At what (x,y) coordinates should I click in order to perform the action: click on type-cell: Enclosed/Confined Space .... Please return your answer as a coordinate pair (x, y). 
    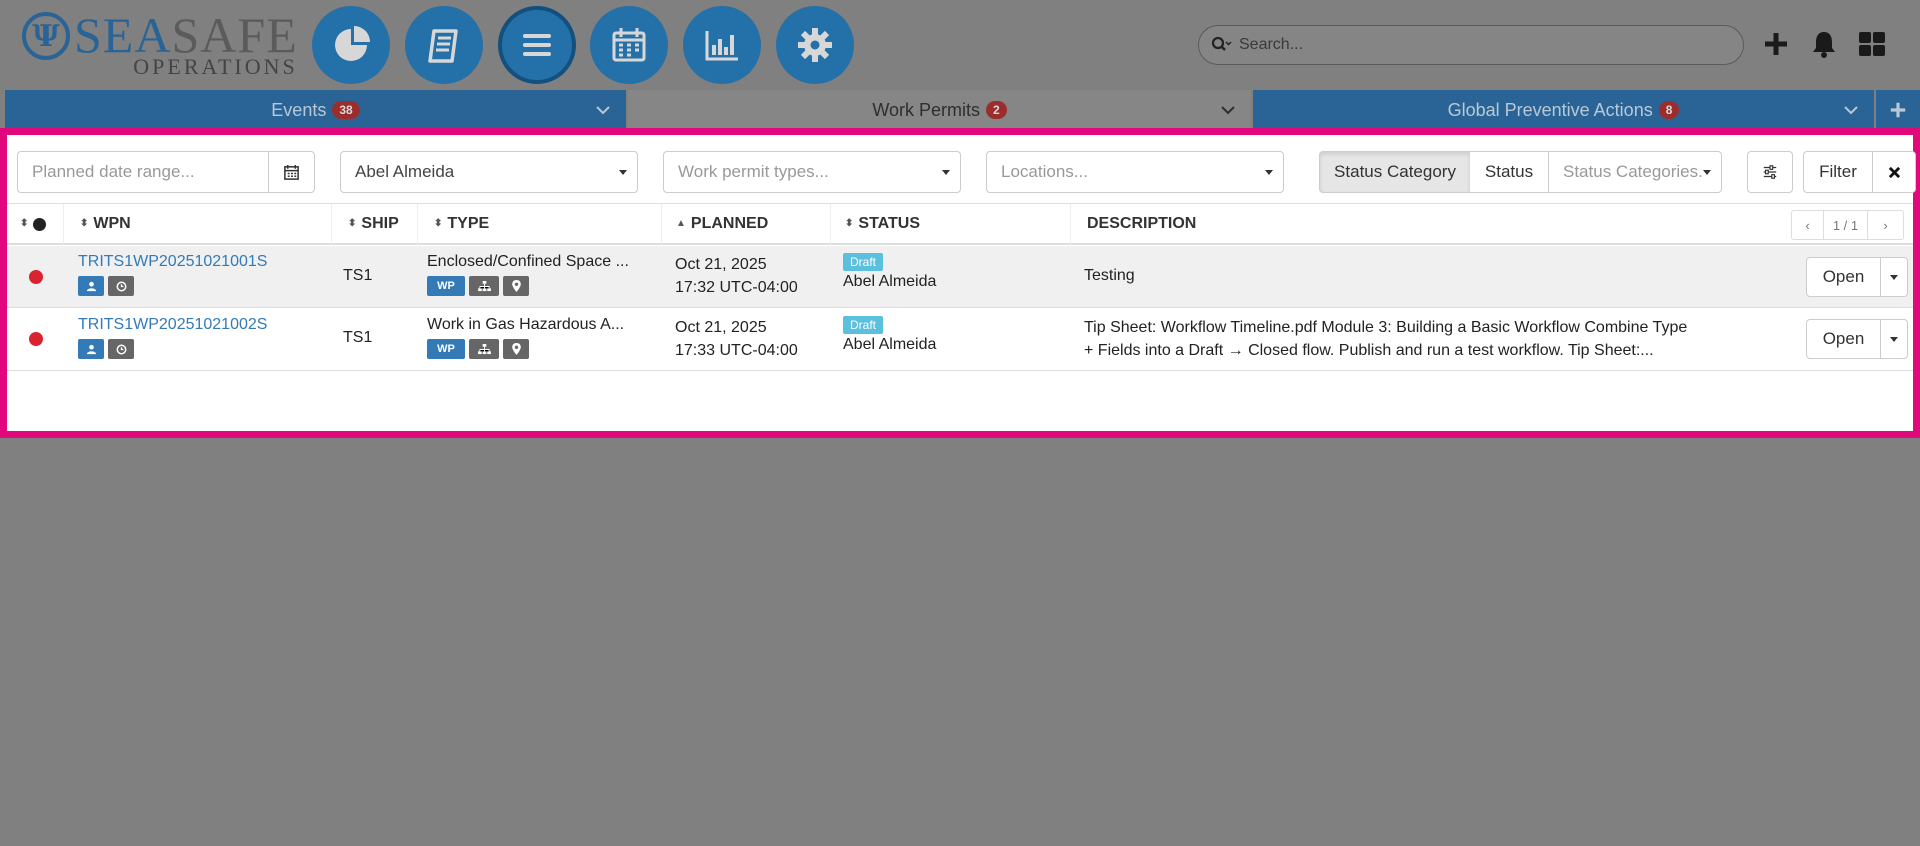
    Looking at the image, I should click on (528, 261).